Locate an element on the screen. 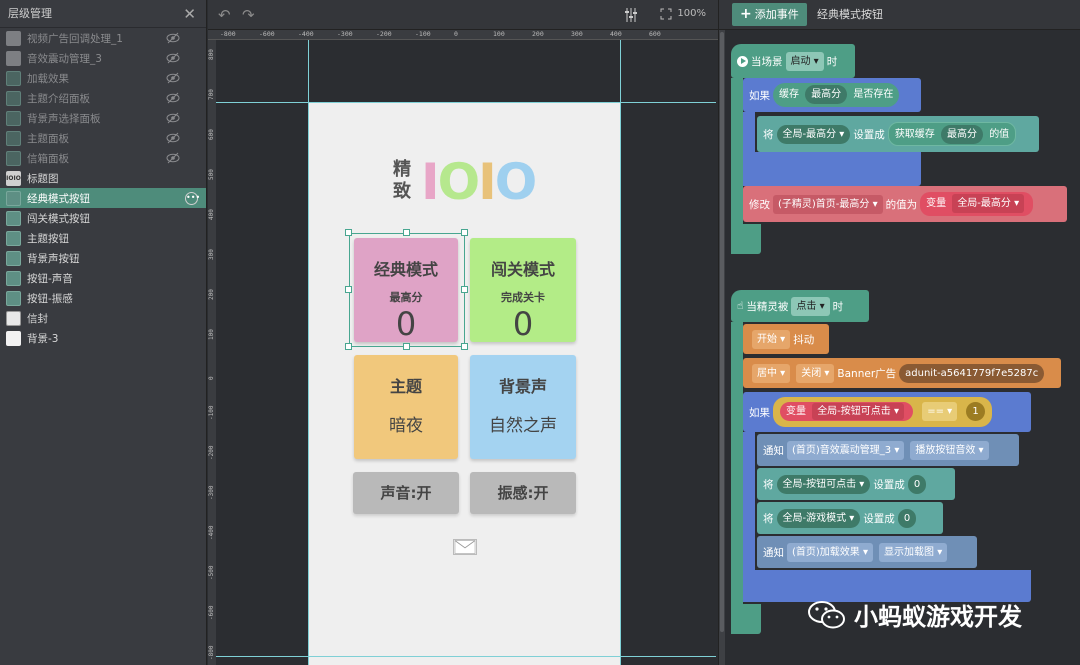  layer-item: 经典模式按钮 ••• is located at coordinates (103, 198).